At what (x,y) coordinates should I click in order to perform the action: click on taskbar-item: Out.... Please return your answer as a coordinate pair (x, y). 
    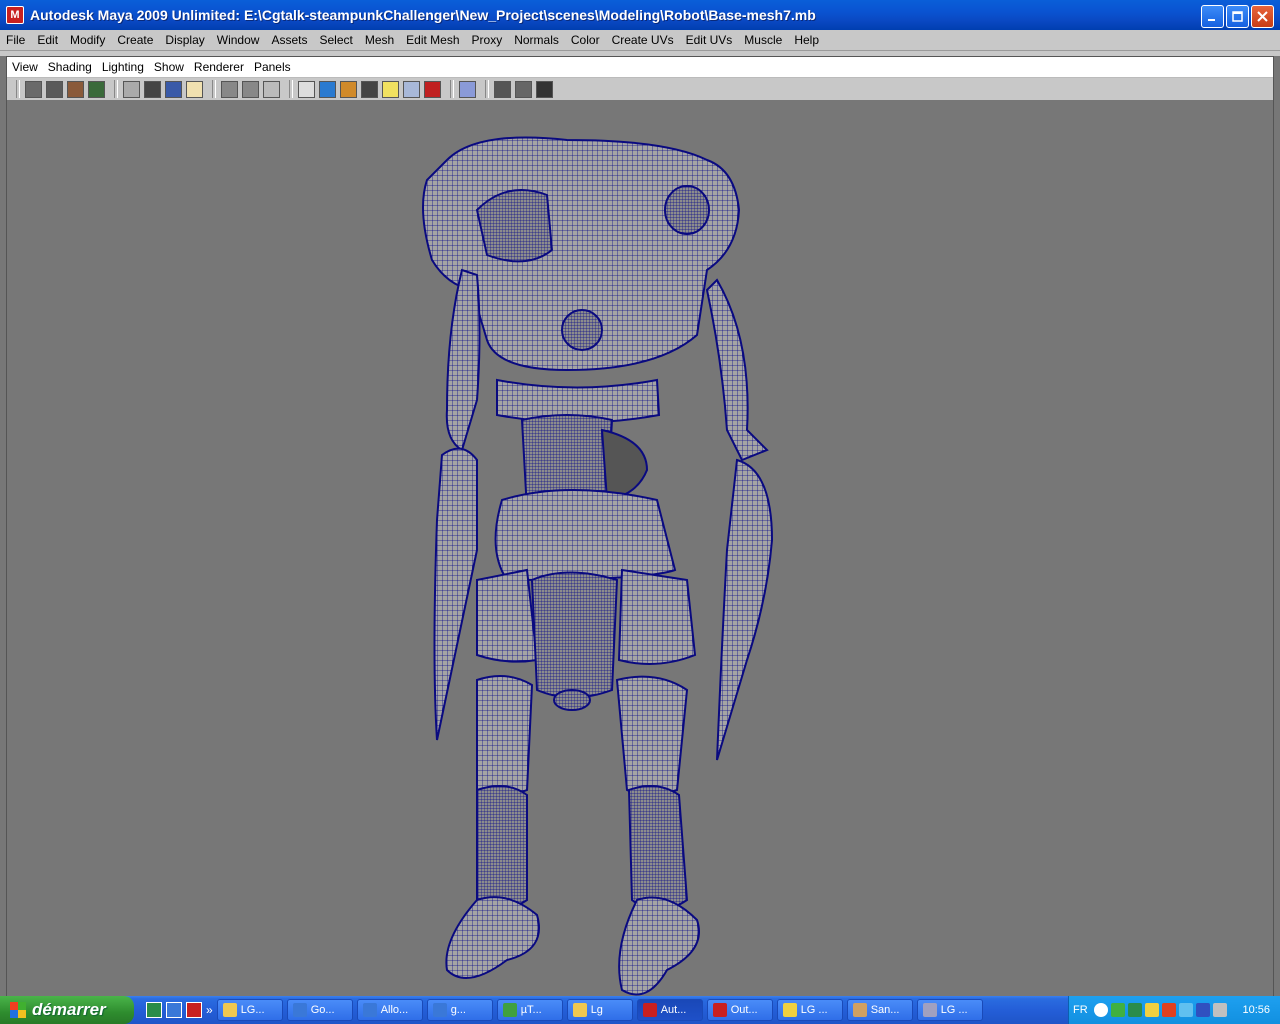
    Looking at the image, I should click on (739, 1010).